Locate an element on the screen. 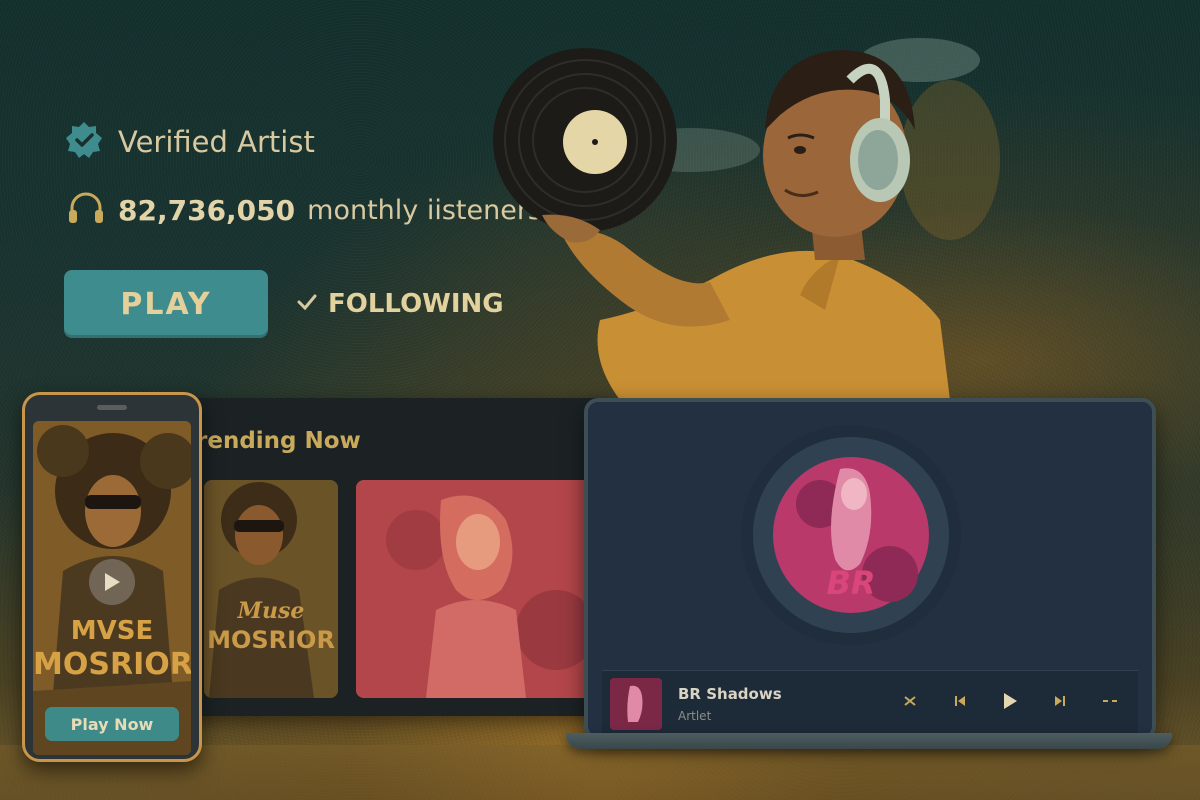 This screenshot has width=1200, height=800. phone-play-icon is located at coordinates (112, 582).